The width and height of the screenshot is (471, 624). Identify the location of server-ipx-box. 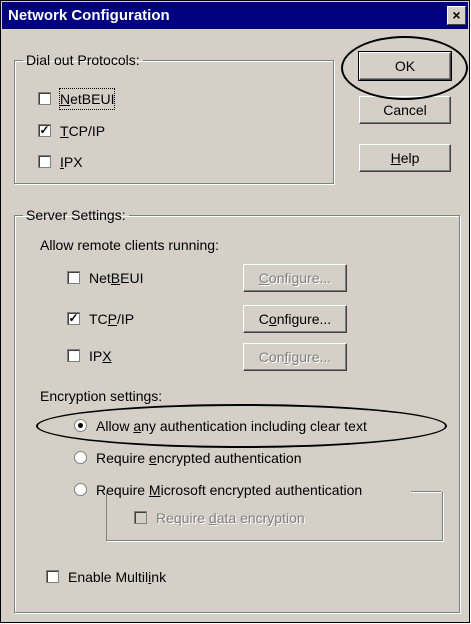
(73, 355).